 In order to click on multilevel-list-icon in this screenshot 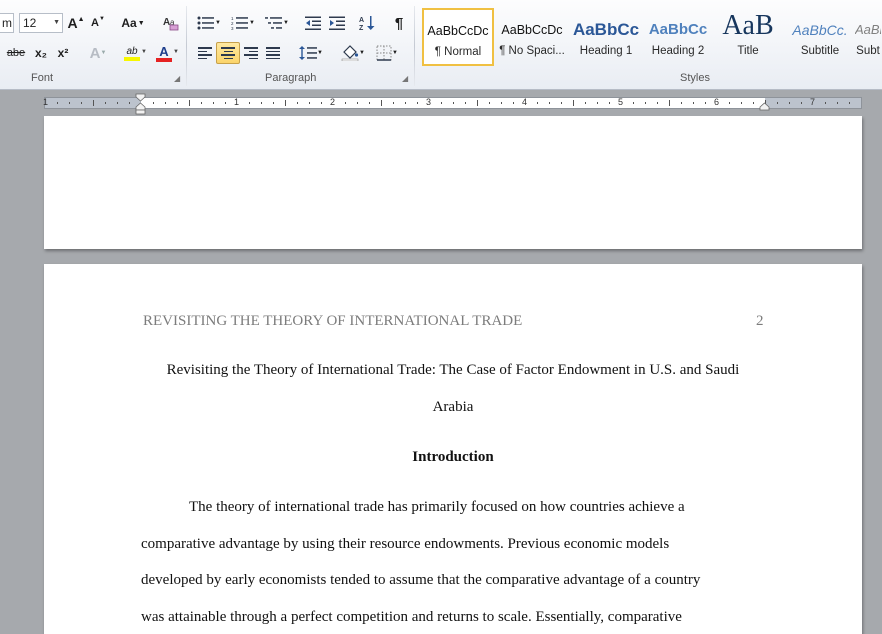, I will do `click(274, 23)`.